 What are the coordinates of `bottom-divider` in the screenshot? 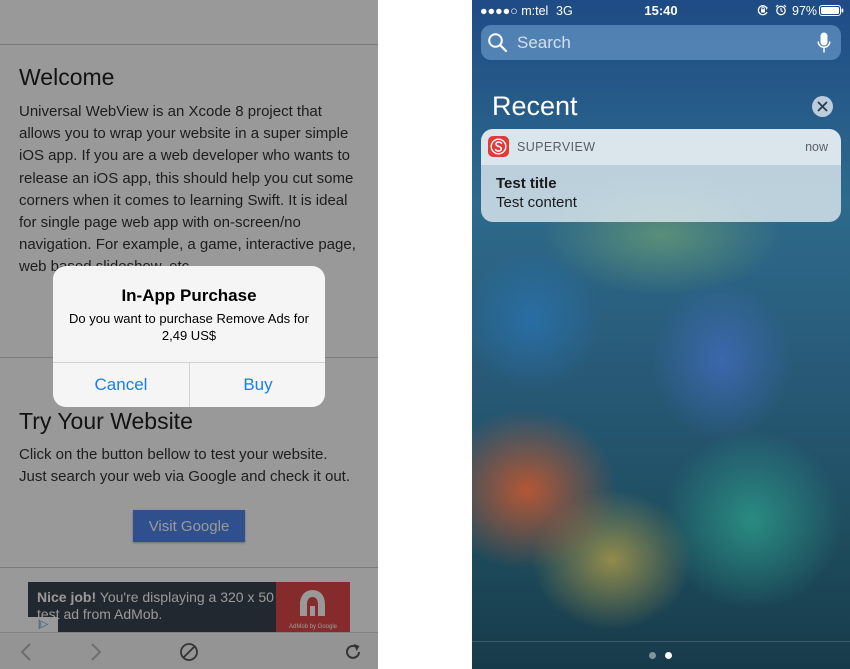 It's located at (661, 641).